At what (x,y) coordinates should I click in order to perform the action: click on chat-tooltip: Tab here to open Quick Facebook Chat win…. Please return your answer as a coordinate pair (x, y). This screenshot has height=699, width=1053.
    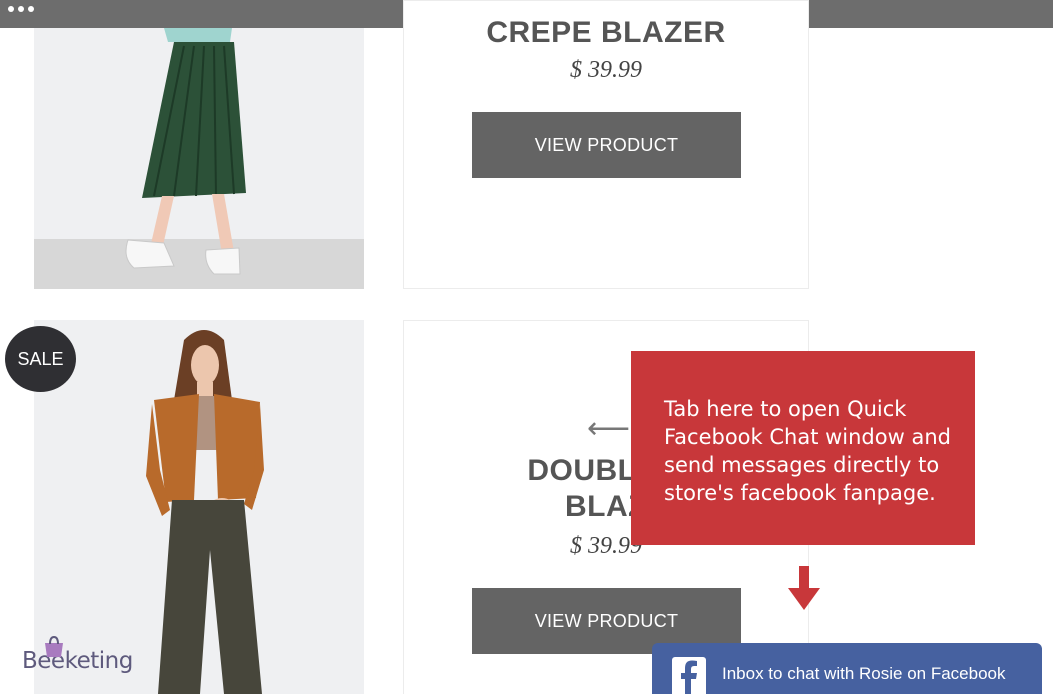
    Looking at the image, I should click on (803, 448).